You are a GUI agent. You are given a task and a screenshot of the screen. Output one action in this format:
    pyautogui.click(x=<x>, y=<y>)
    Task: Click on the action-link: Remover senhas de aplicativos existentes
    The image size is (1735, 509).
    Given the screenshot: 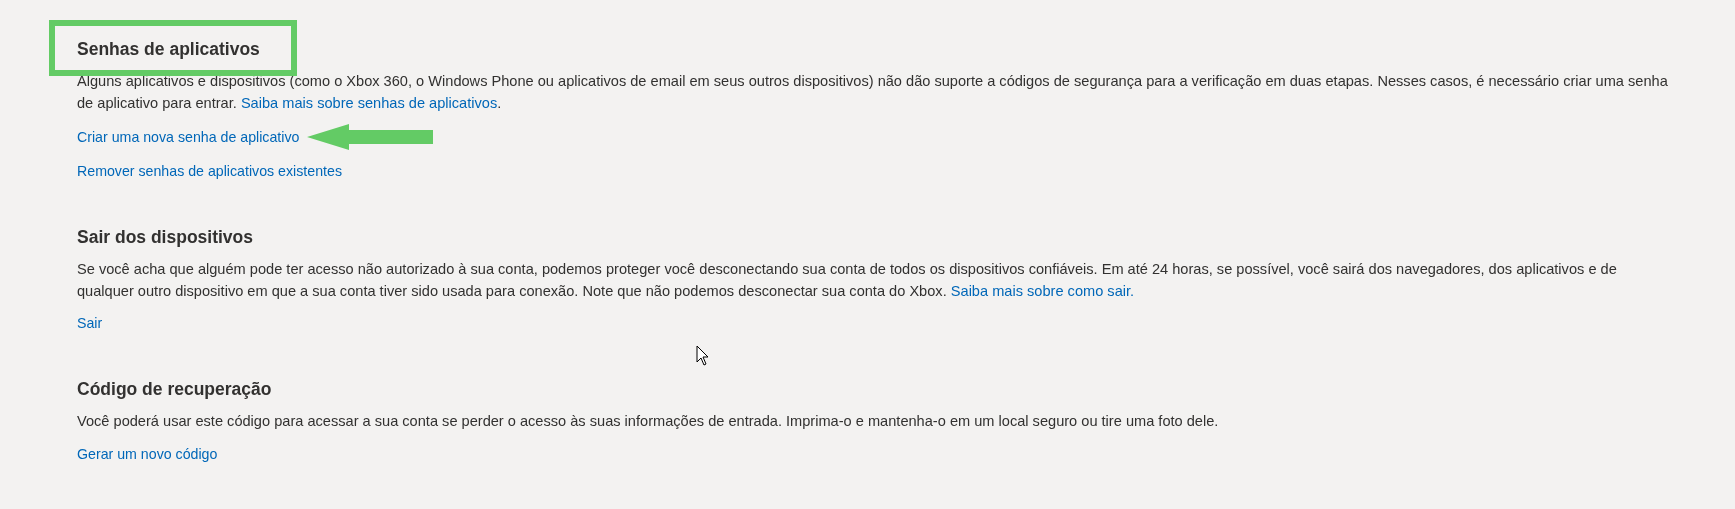 What is the action you would take?
    pyautogui.click(x=209, y=171)
    